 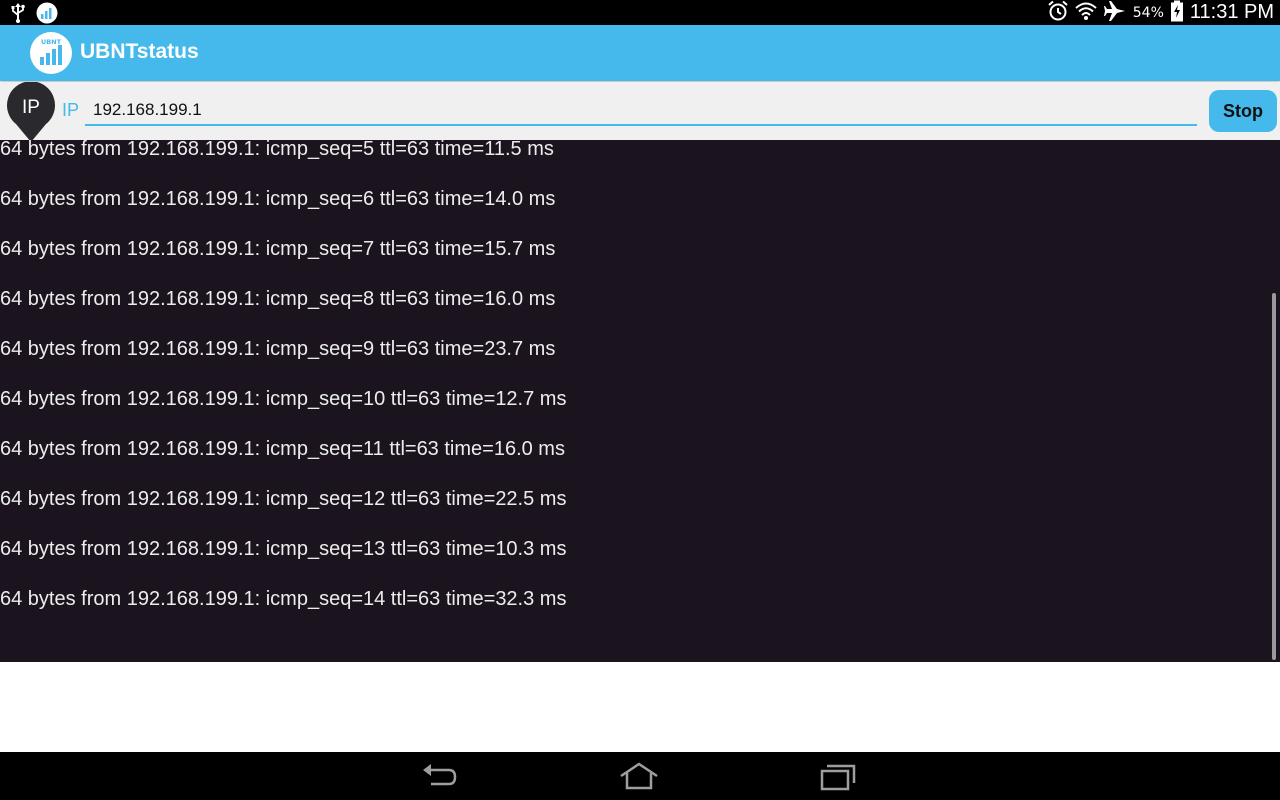 What do you see at coordinates (1231, 12) in the screenshot?
I see `clock-time: 11:31 PM` at bounding box center [1231, 12].